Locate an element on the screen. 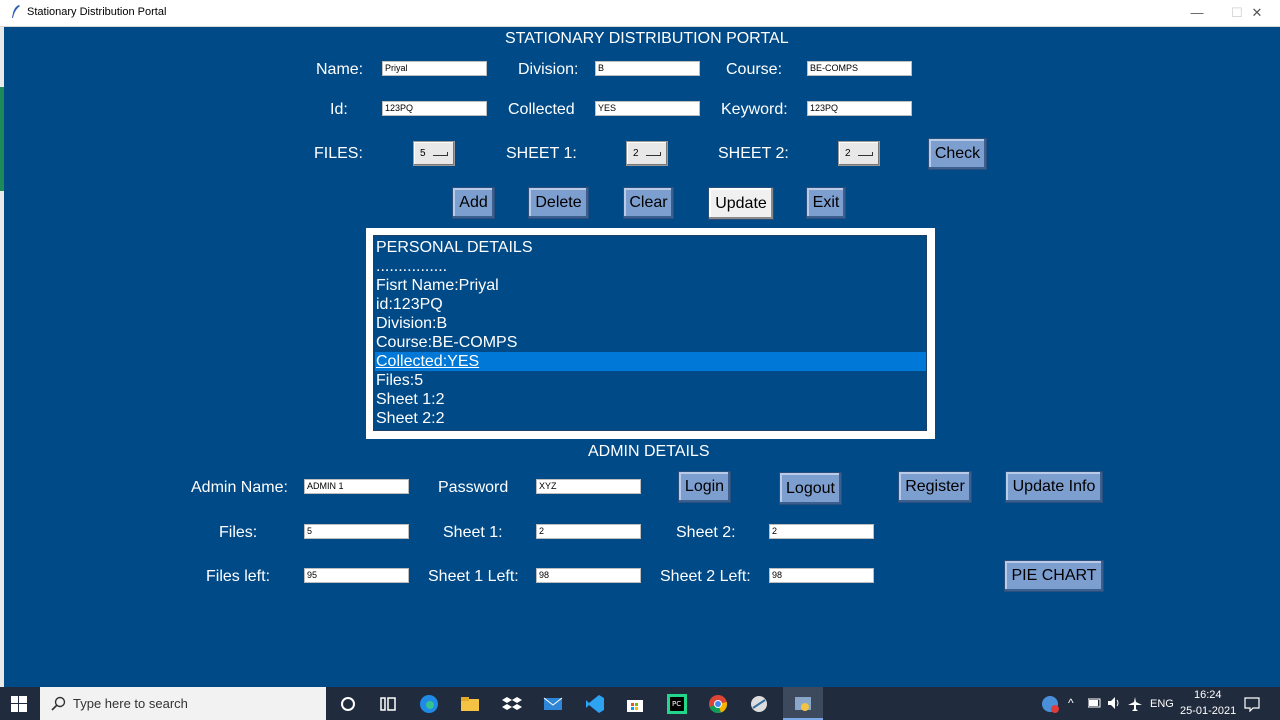 The width and height of the screenshot is (1280, 720). window-title-bar: Stationary Distribution Portal — ☐ ✕ is located at coordinates (640, 13).